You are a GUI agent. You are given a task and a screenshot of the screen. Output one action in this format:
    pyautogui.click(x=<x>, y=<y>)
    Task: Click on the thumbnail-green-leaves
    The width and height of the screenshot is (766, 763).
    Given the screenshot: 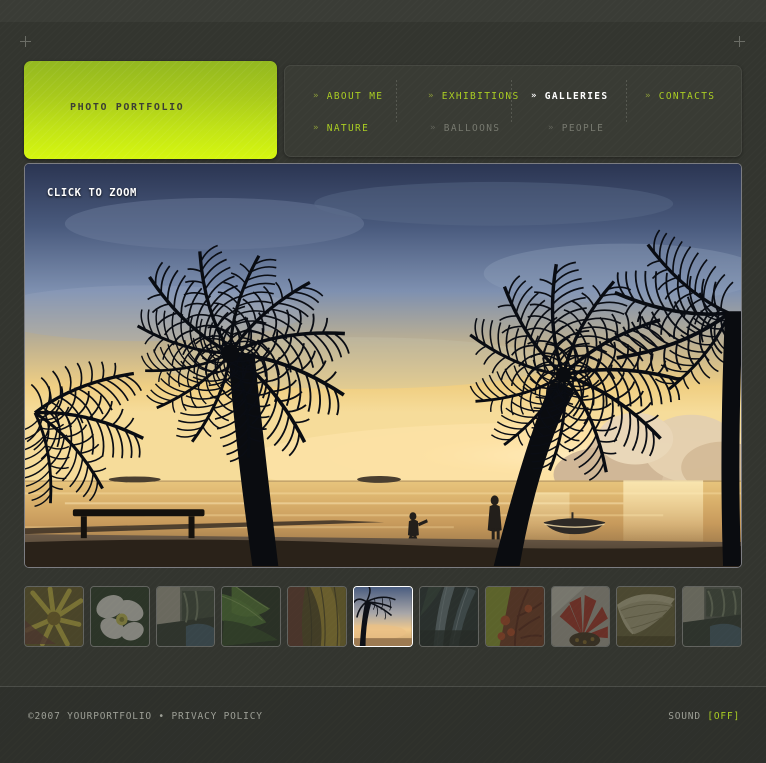 What is the action you would take?
    pyautogui.click(x=251, y=616)
    